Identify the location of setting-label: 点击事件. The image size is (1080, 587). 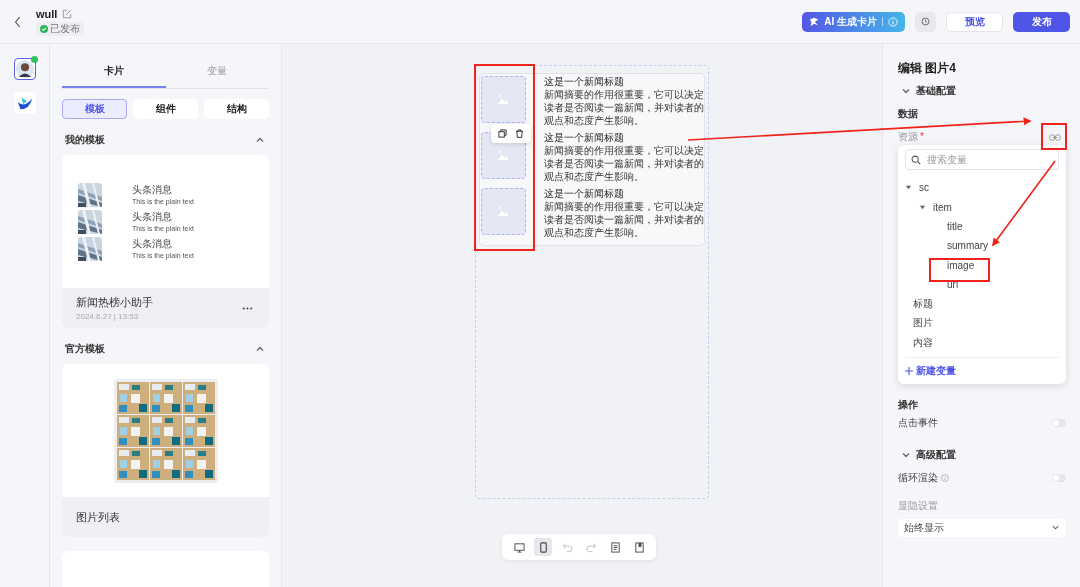
(918, 422).